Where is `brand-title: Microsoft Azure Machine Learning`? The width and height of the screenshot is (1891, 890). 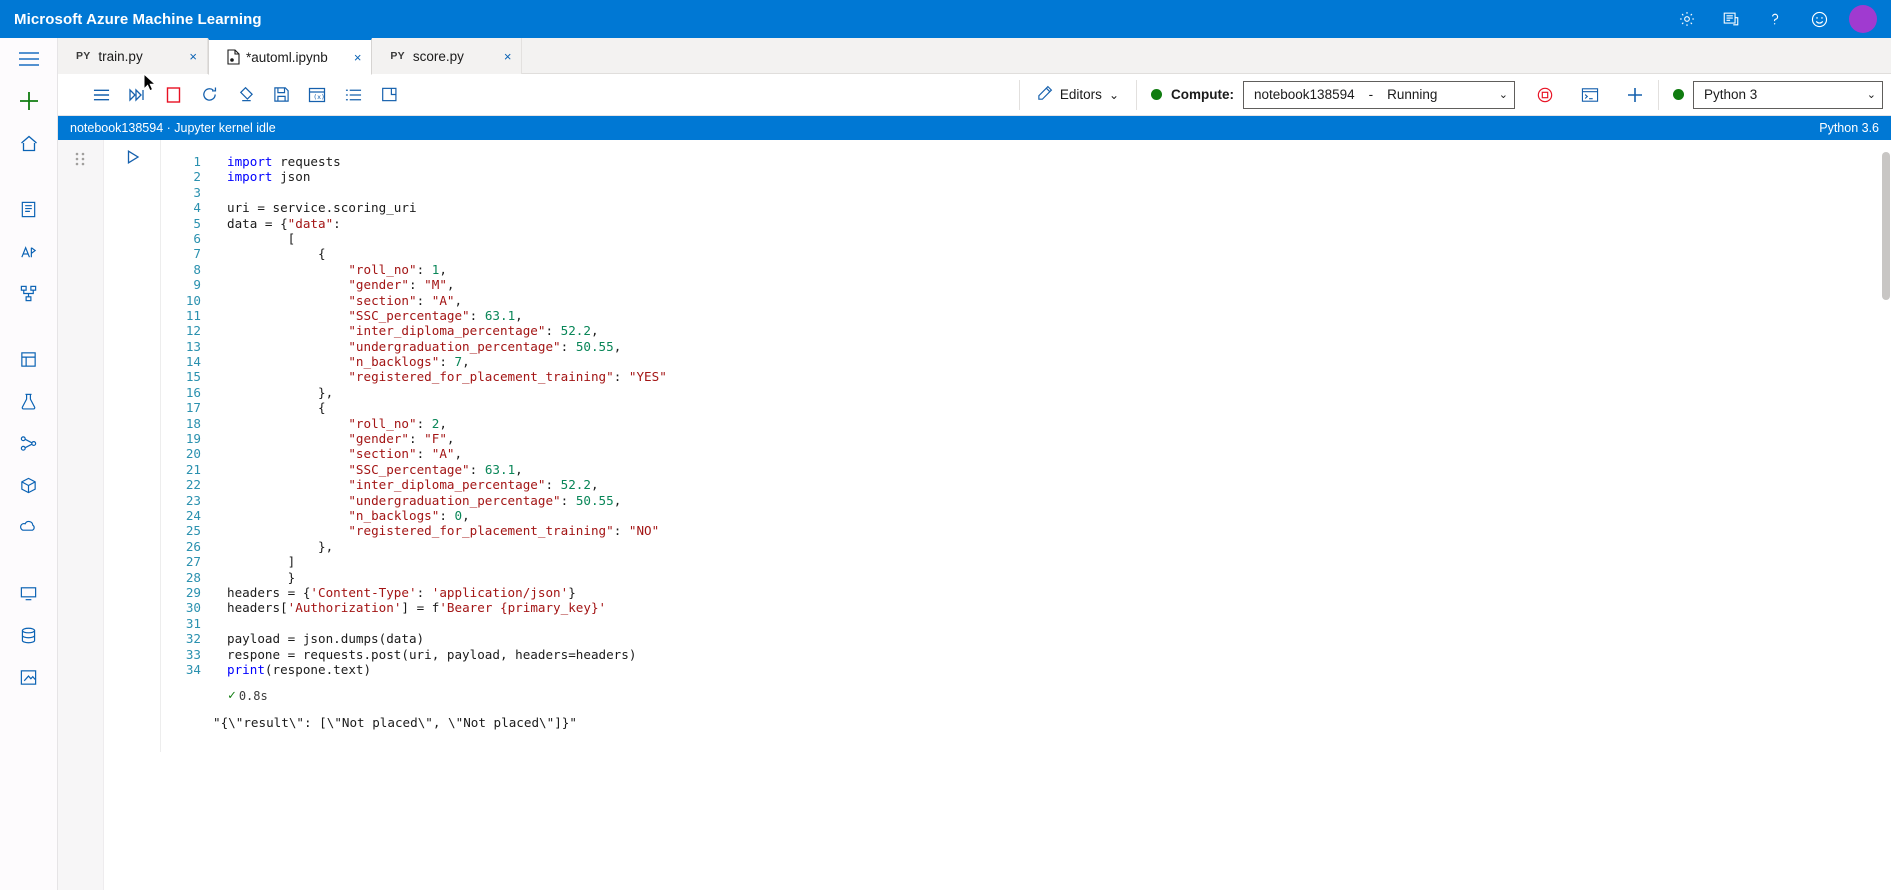 brand-title: Microsoft Azure Machine Learning is located at coordinates (138, 19).